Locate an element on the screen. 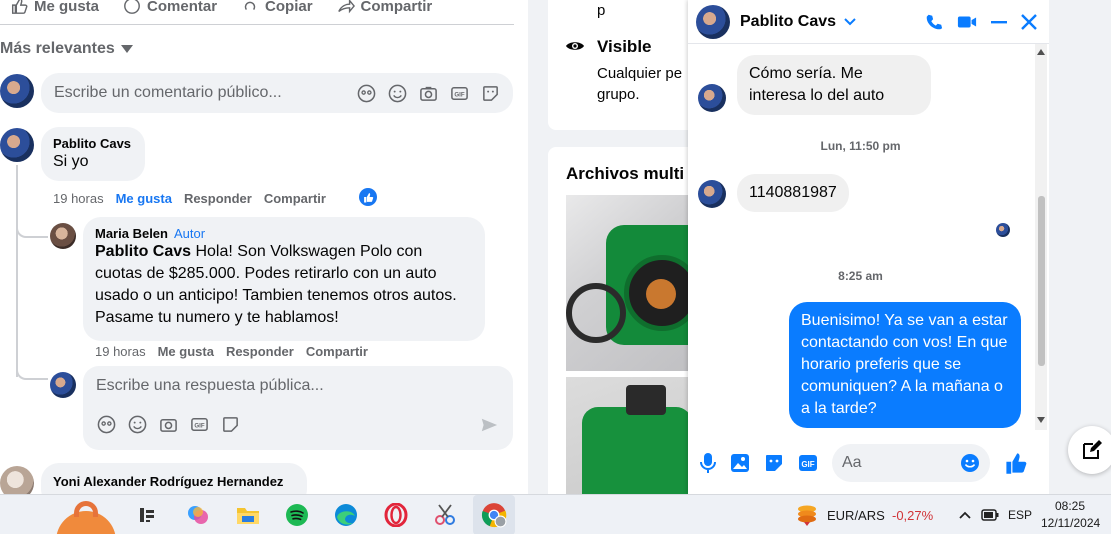  currency-pair: EUR/ARS is located at coordinates (856, 515).